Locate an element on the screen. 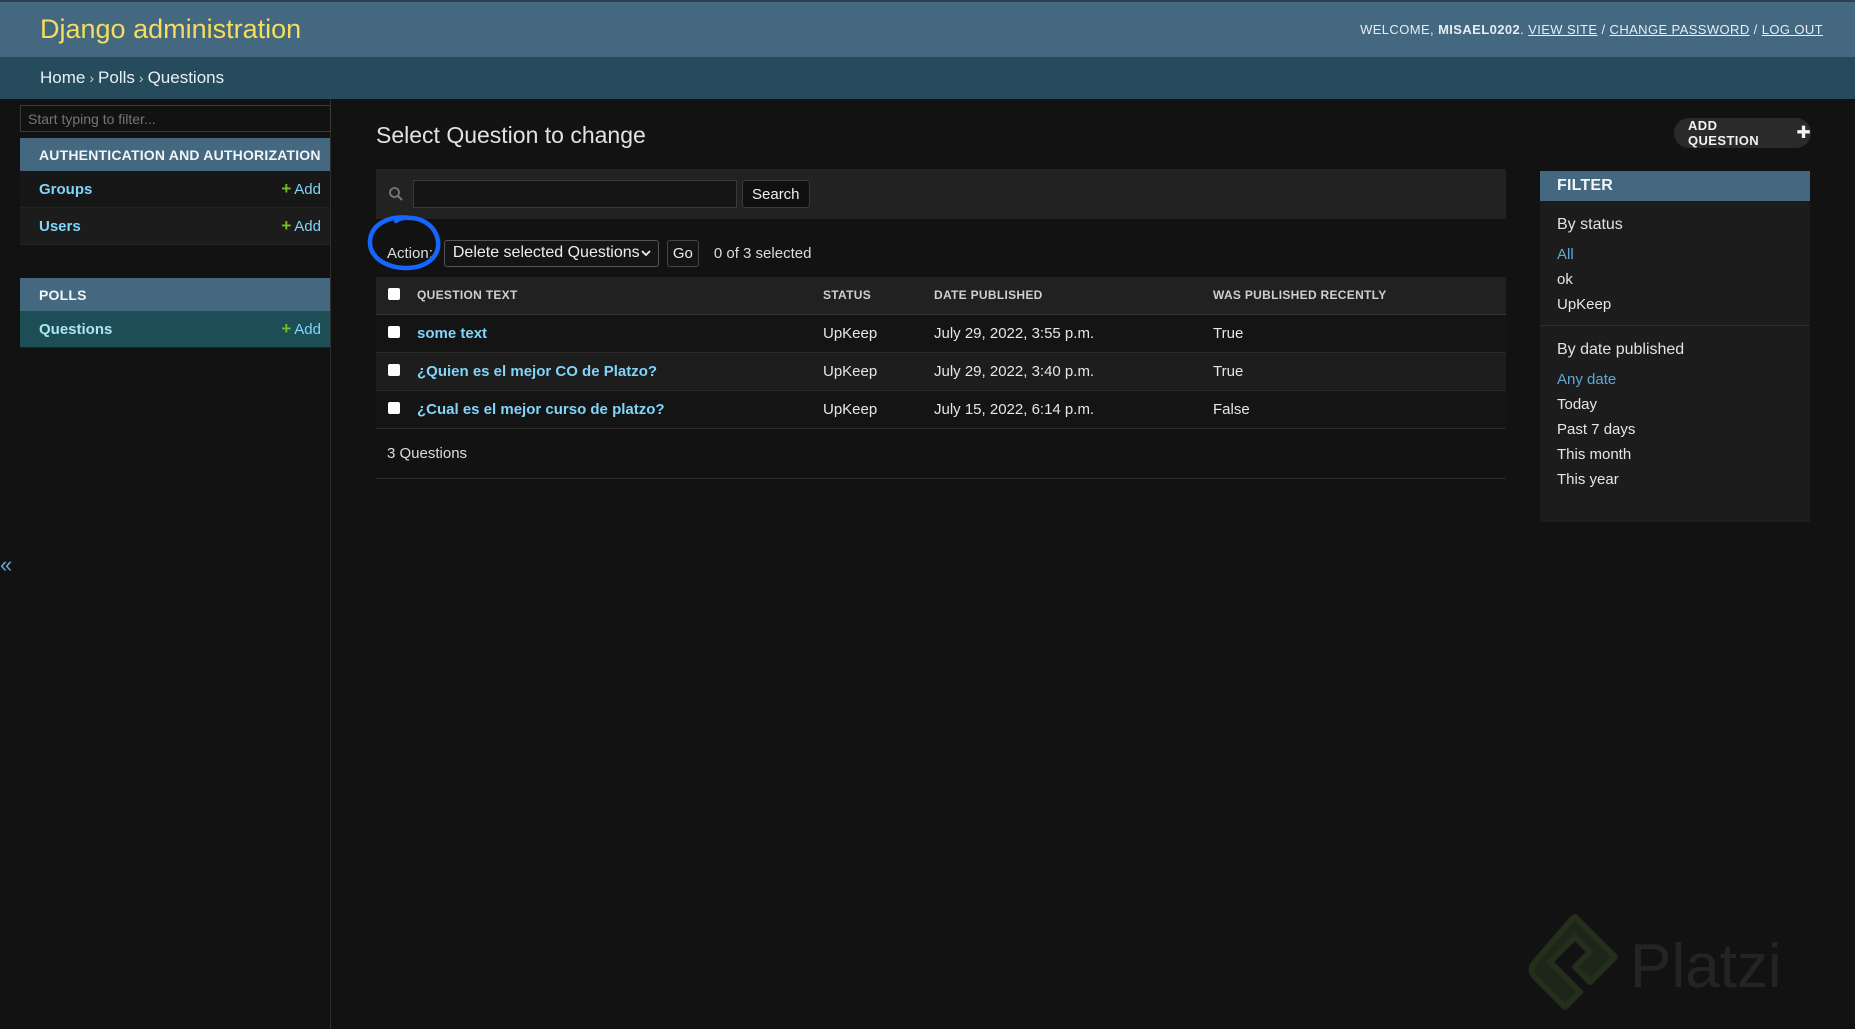  app-caption-auth: AUTHENTICATION AND AUTHORIZATION is located at coordinates (175, 154).